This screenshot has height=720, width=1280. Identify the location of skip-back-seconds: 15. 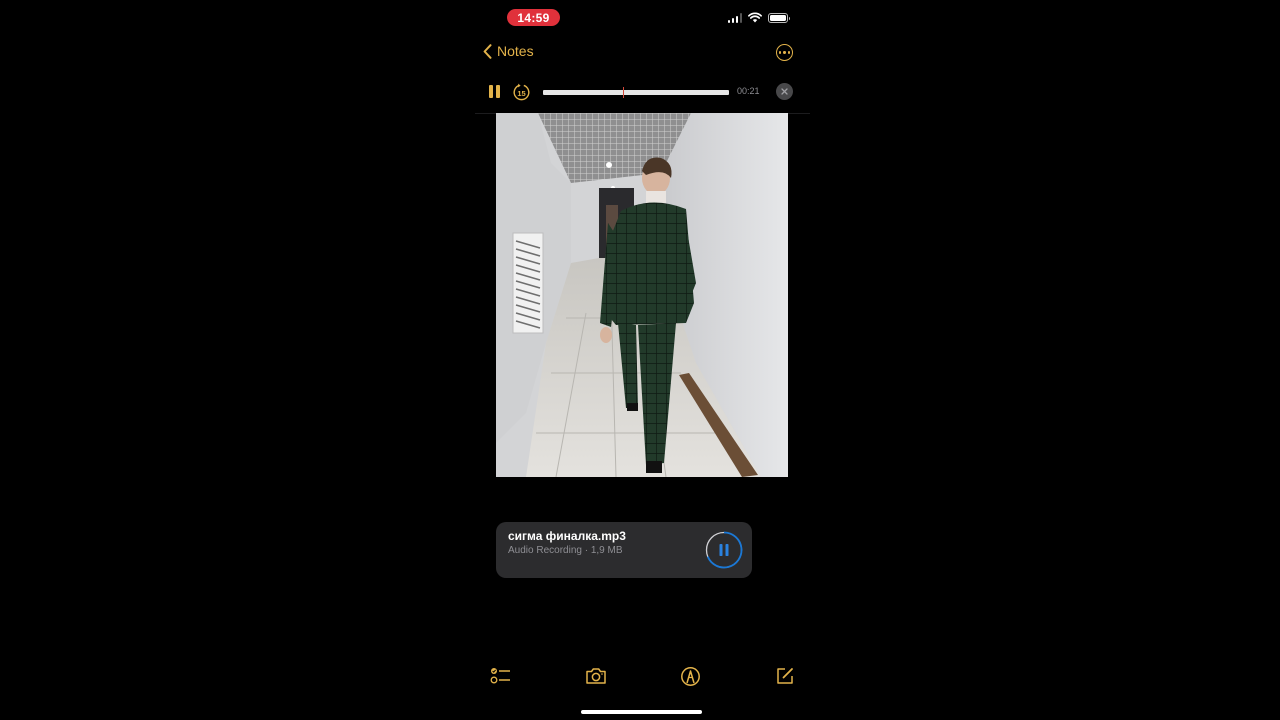
(521, 93).